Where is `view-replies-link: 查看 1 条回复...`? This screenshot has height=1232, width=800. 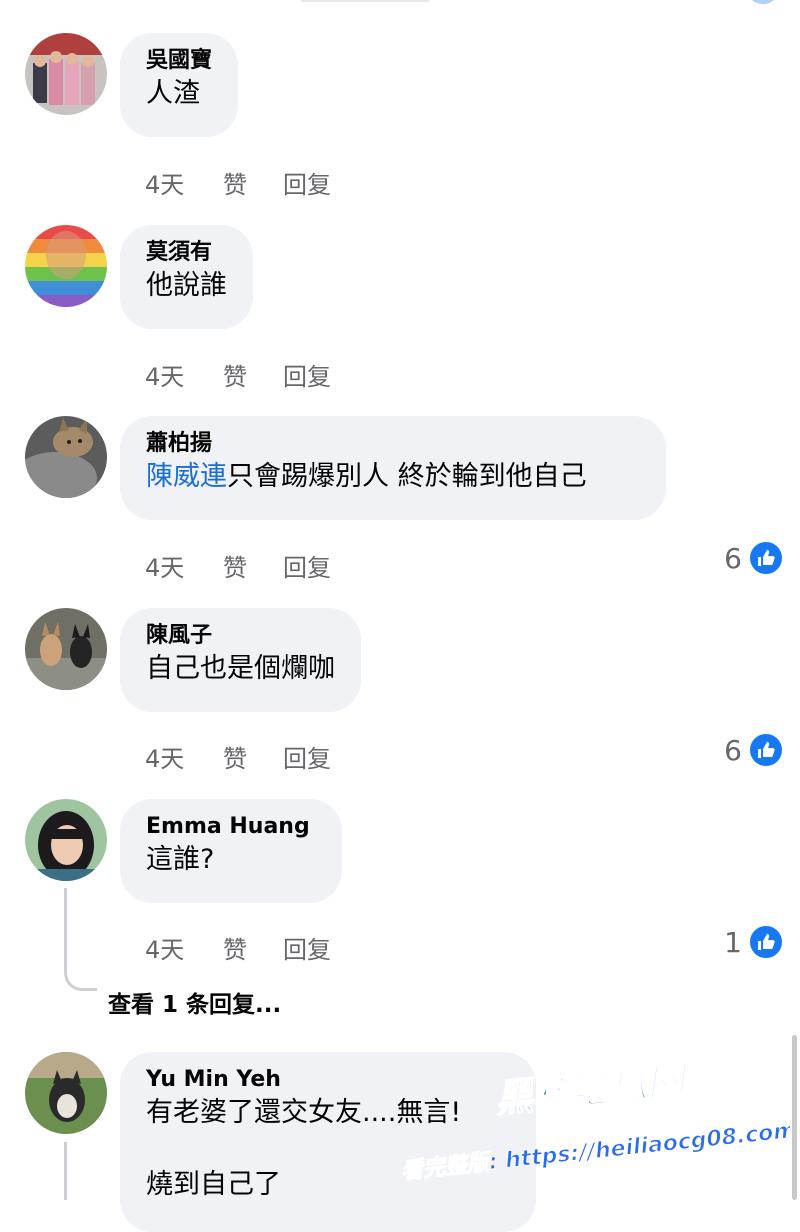 view-replies-link: 查看 1 条回复... is located at coordinates (194, 1002).